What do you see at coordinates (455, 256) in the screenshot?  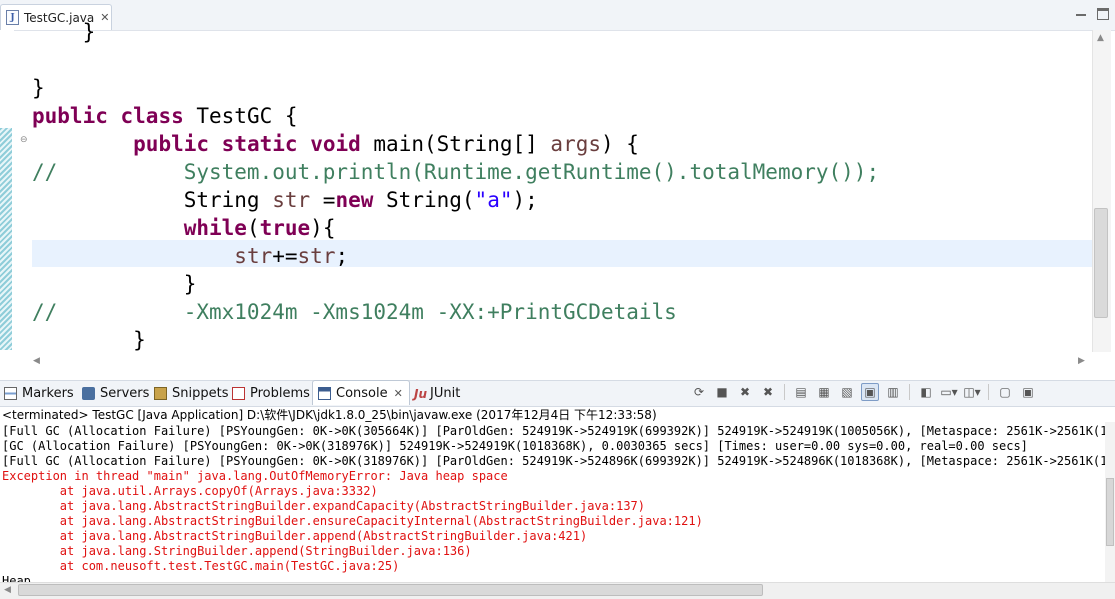 I see `code-line: str+=str;` at bounding box center [455, 256].